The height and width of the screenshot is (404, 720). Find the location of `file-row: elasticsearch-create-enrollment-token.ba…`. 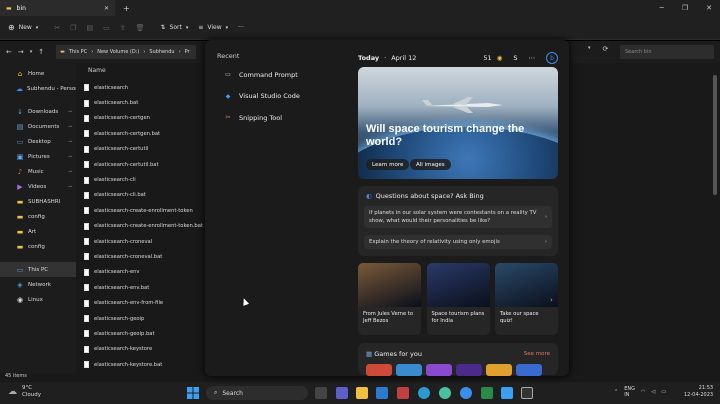

file-row: elasticsearch-create-enrollment-token.ba… is located at coordinates (141, 226).